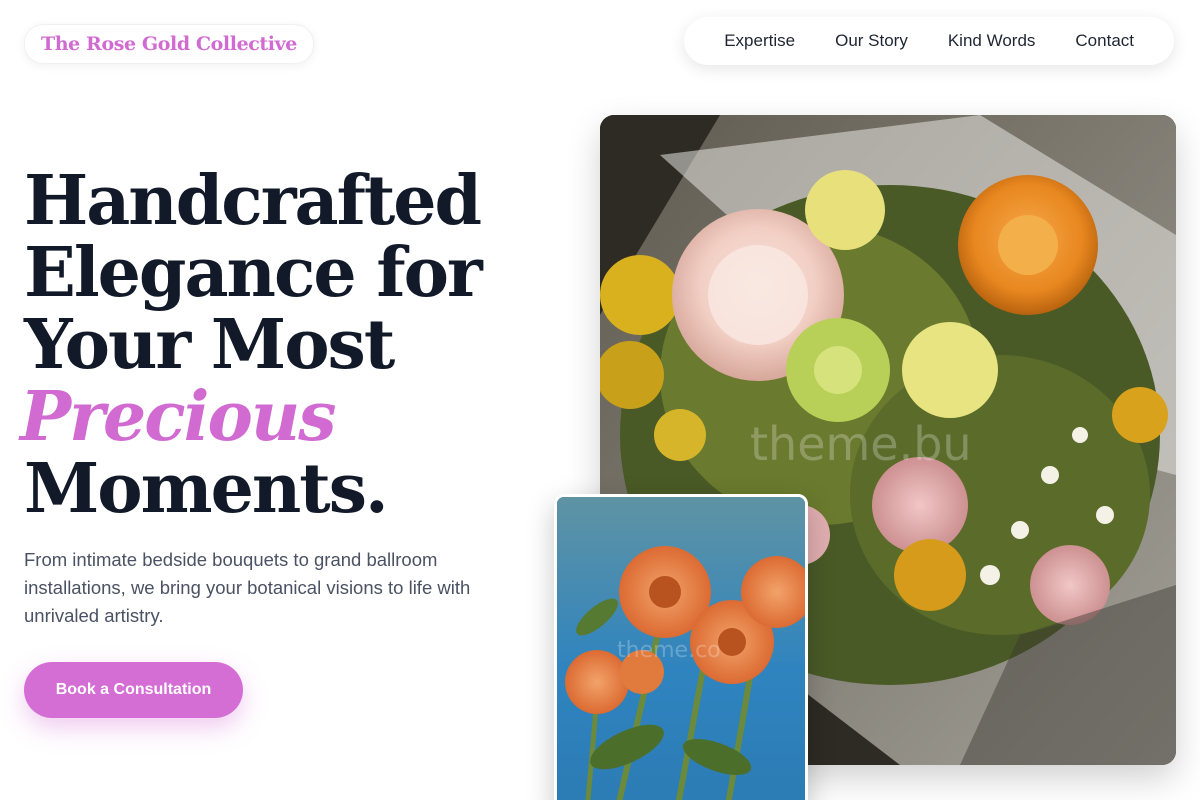 This screenshot has width=1200, height=800. Describe the element at coordinates (861, 444) in the screenshot. I see `bouquet-watermark: theme.bu` at that location.